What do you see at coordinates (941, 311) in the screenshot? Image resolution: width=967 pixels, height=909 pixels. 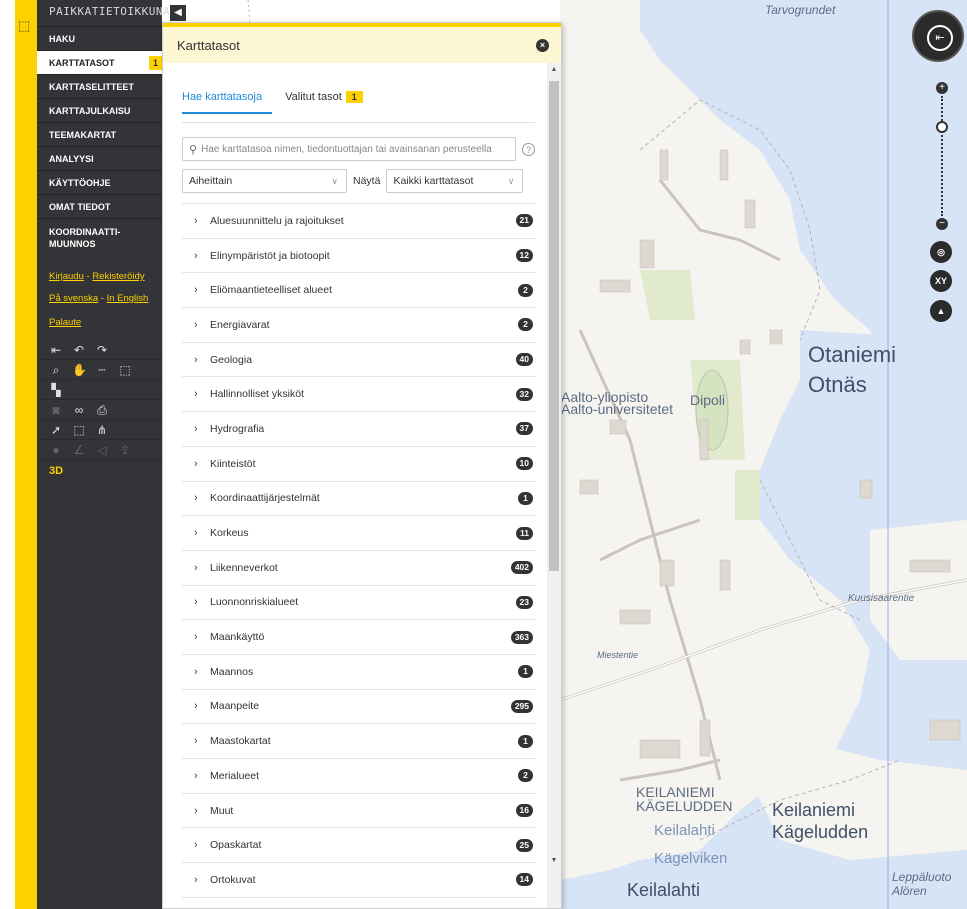 I see `north-arrow-icon: ▲` at bounding box center [941, 311].